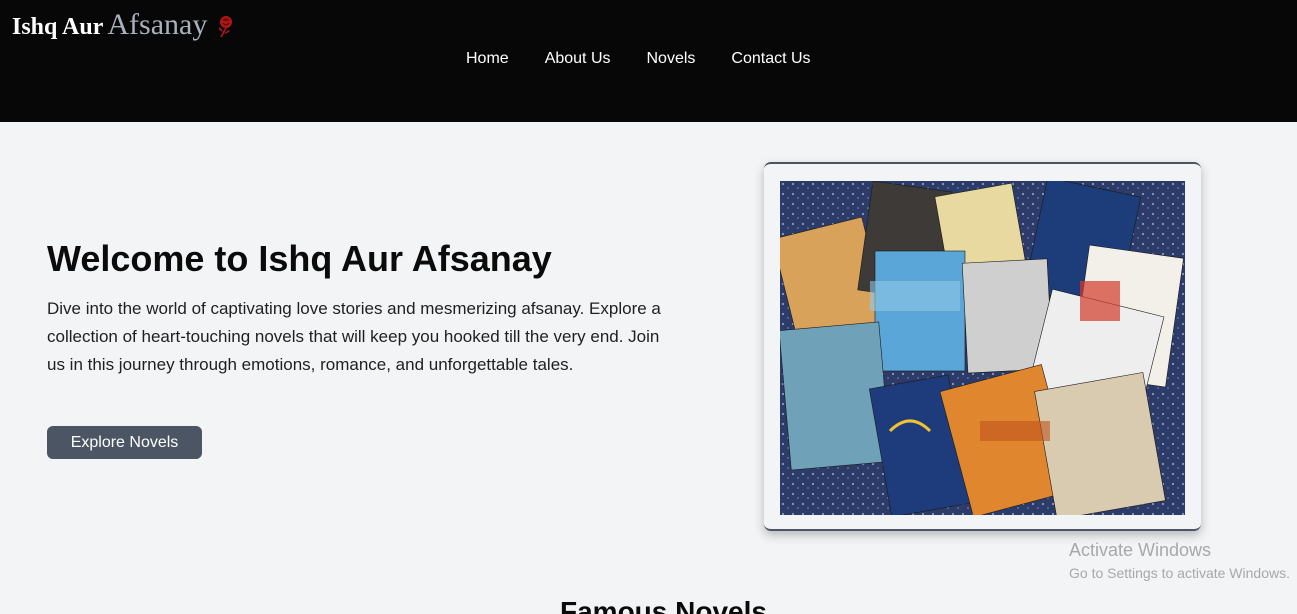  What do you see at coordinates (578, 59) in the screenshot?
I see `nav-about-us: About Us` at bounding box center [578, 59].